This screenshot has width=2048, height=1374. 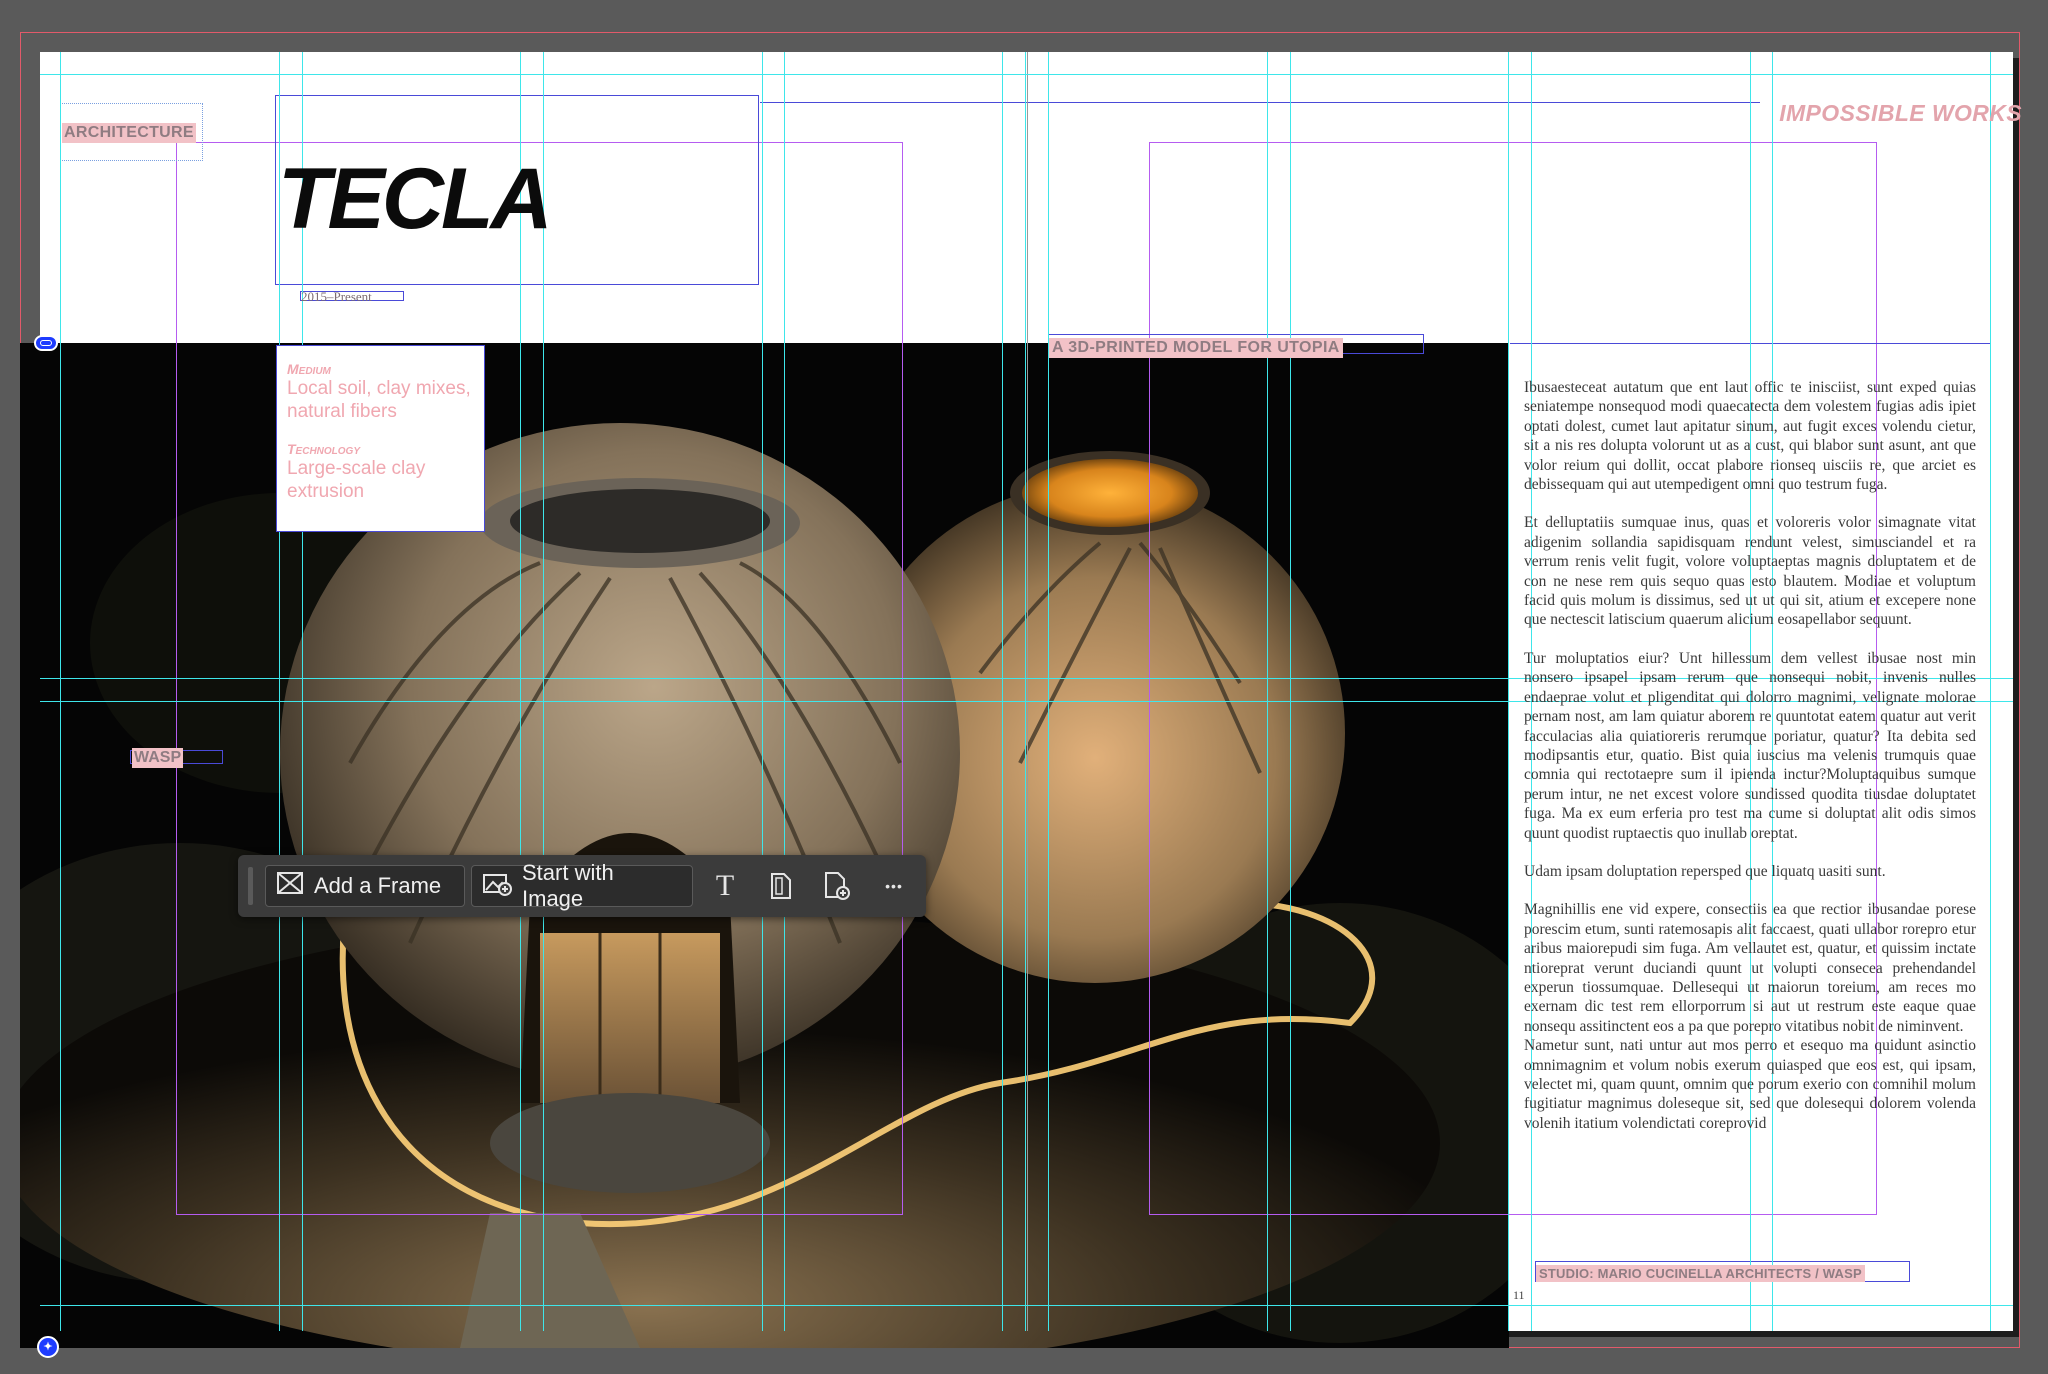 What do you see at coordinates (336, 297) in the screenshot?
I see `date-range: 2015–Present` at bounding box center [336, 297].